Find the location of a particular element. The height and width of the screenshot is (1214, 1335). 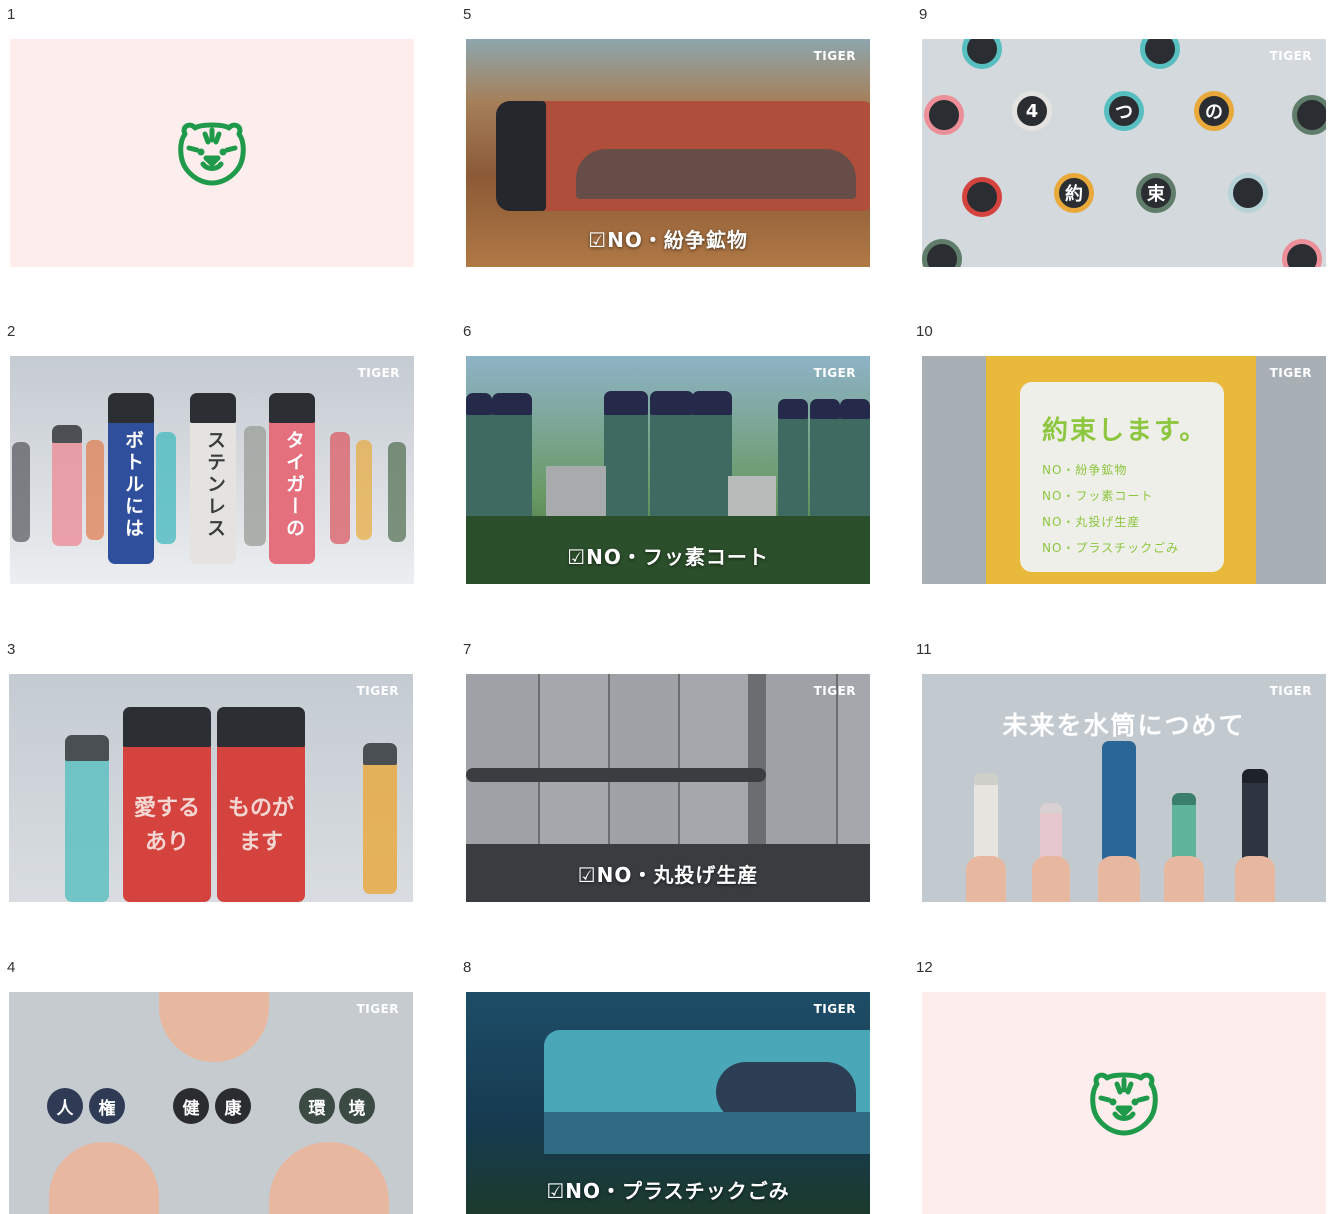

cap-with-character: 束 is located at coordinates (1156, 193).